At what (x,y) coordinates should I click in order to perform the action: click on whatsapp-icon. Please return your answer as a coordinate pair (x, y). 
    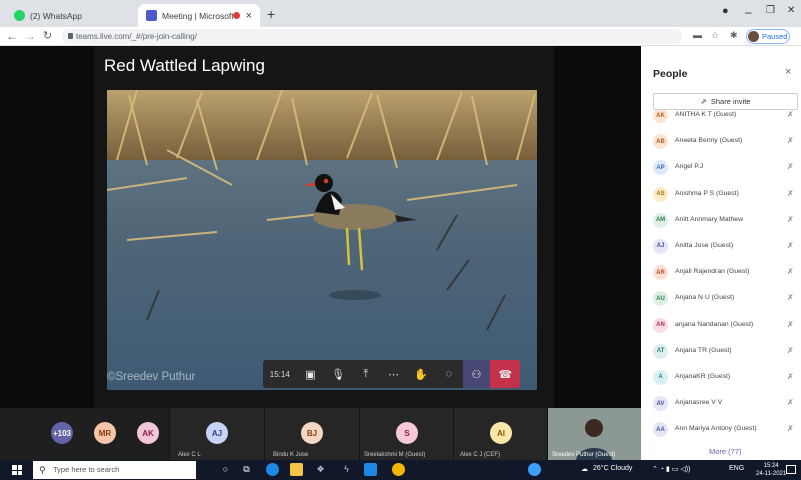
    Looking at the image, I should click on (19, 15).